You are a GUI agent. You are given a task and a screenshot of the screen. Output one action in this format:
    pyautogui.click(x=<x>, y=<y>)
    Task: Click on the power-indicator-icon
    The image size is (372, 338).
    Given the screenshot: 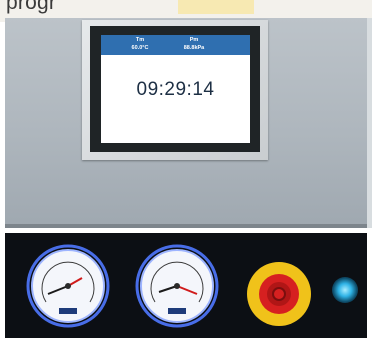 What is the action you would take?
    pyautogui.click(x=345, y=290)
    